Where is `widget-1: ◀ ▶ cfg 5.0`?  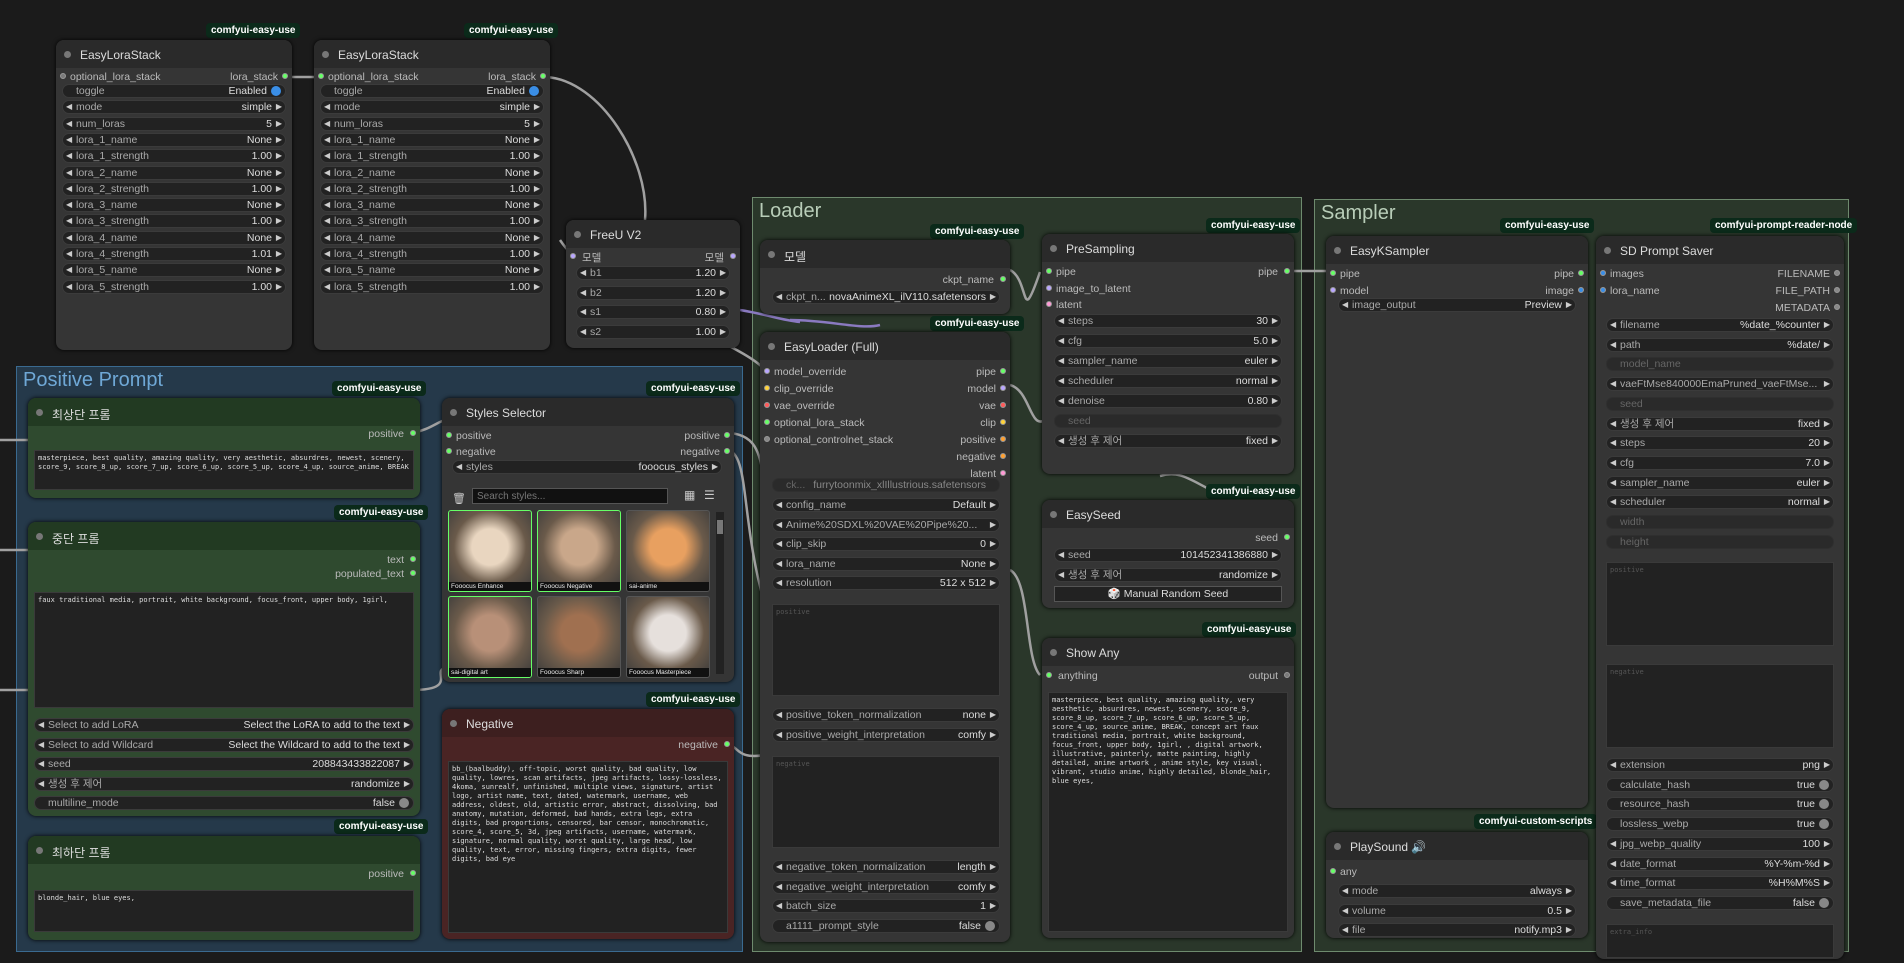 widget-1: ◀ ▶ cfg 5.0 is located at coordinates (1168, 341).